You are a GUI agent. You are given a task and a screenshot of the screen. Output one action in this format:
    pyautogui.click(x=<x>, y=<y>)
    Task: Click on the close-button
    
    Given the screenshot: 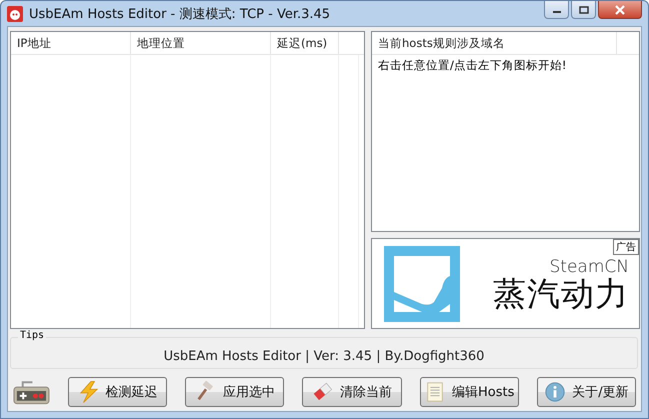 What is the action you would take?
    pyautogui.click(x=620, y=10)
    